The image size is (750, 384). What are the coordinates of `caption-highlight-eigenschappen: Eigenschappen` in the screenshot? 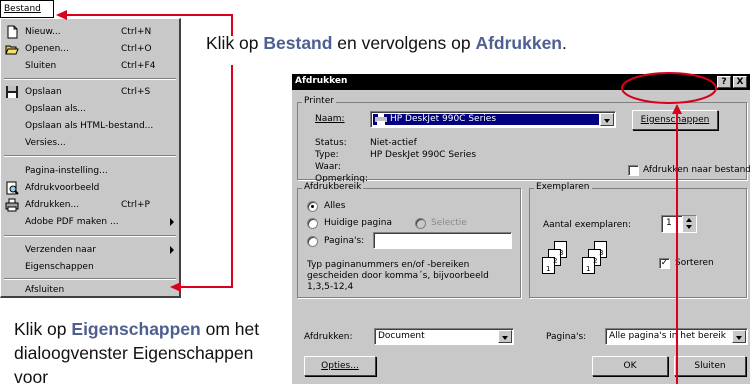 It's located at (136, 329).